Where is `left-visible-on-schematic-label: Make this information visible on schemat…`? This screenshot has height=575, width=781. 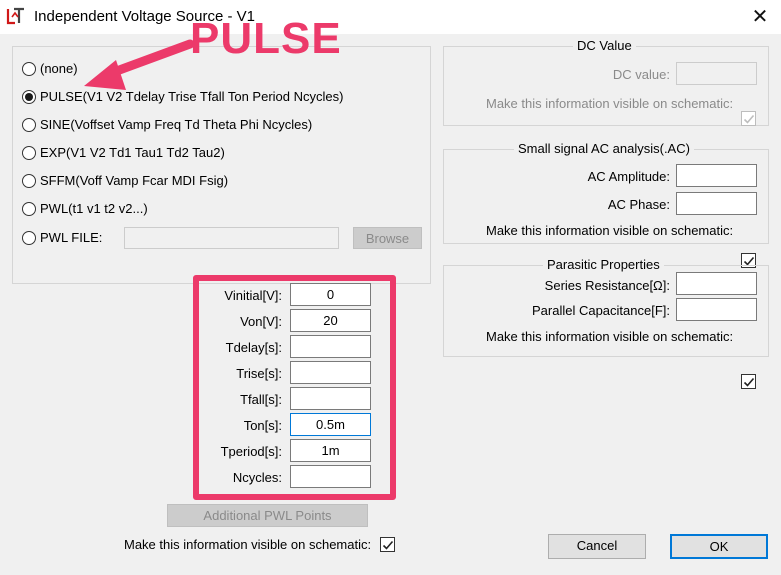 left-visible-on-schematic-label: Make this information visible on schemat… is located at coordinates (248, 544).